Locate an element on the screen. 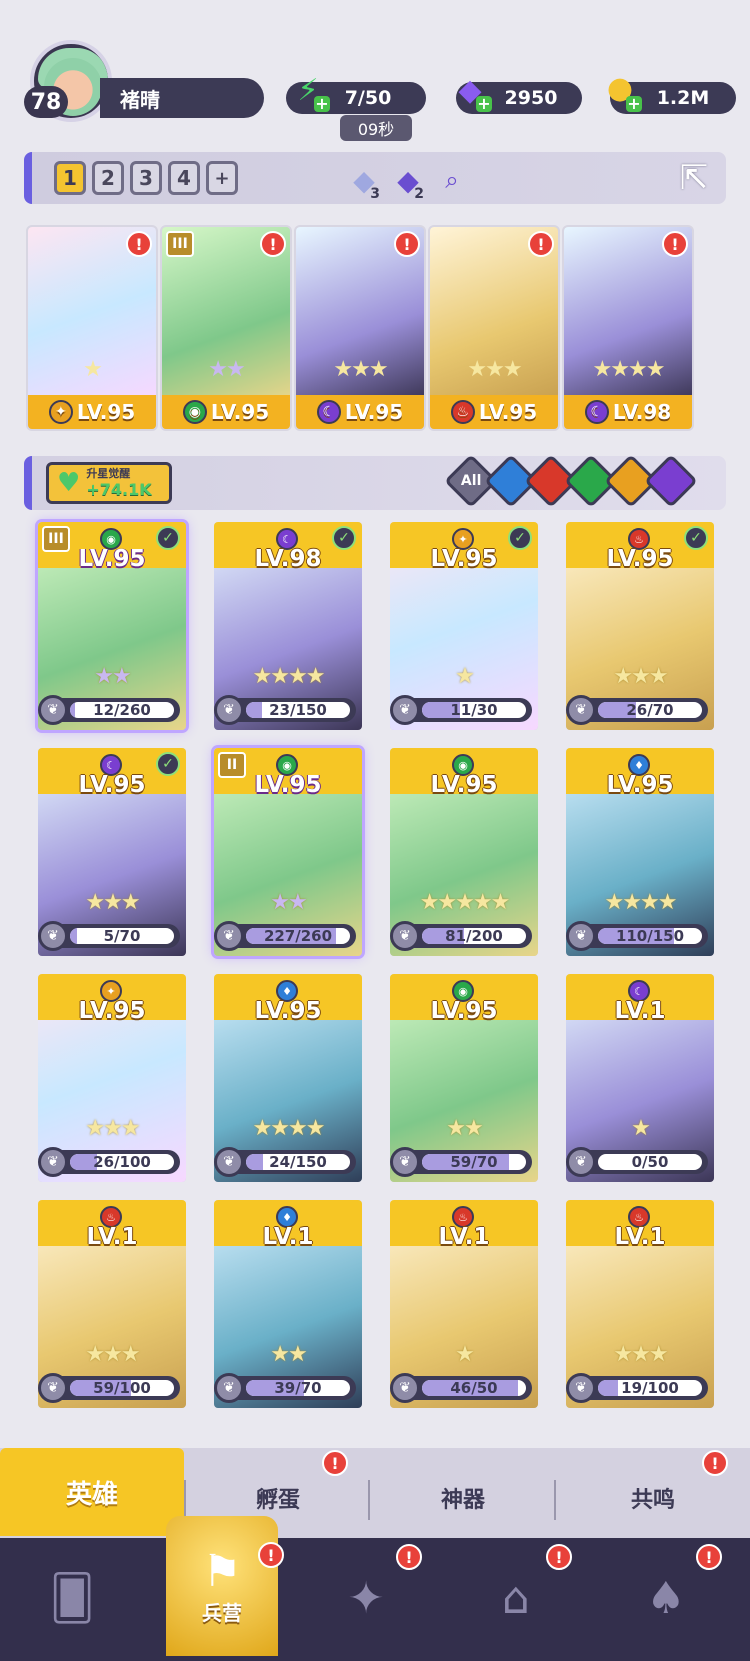 The width and height of the screenshot is (750, 1661). nav-button-1: 🂠 is located at coordinates (72, 1598).